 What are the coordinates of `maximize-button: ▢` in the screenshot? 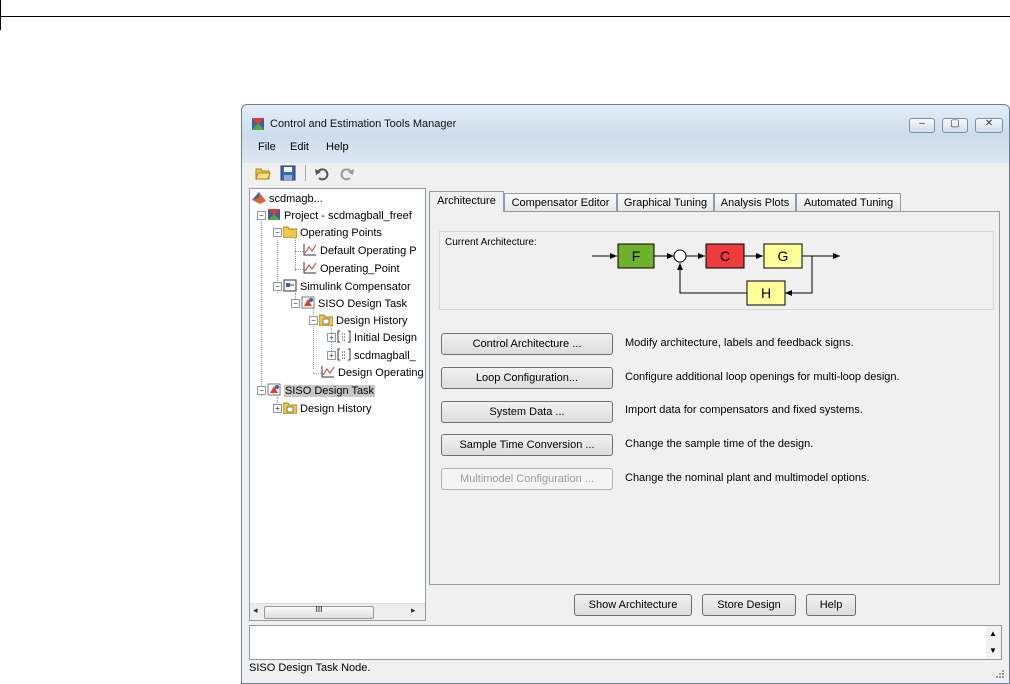 It's located at (955, 125).